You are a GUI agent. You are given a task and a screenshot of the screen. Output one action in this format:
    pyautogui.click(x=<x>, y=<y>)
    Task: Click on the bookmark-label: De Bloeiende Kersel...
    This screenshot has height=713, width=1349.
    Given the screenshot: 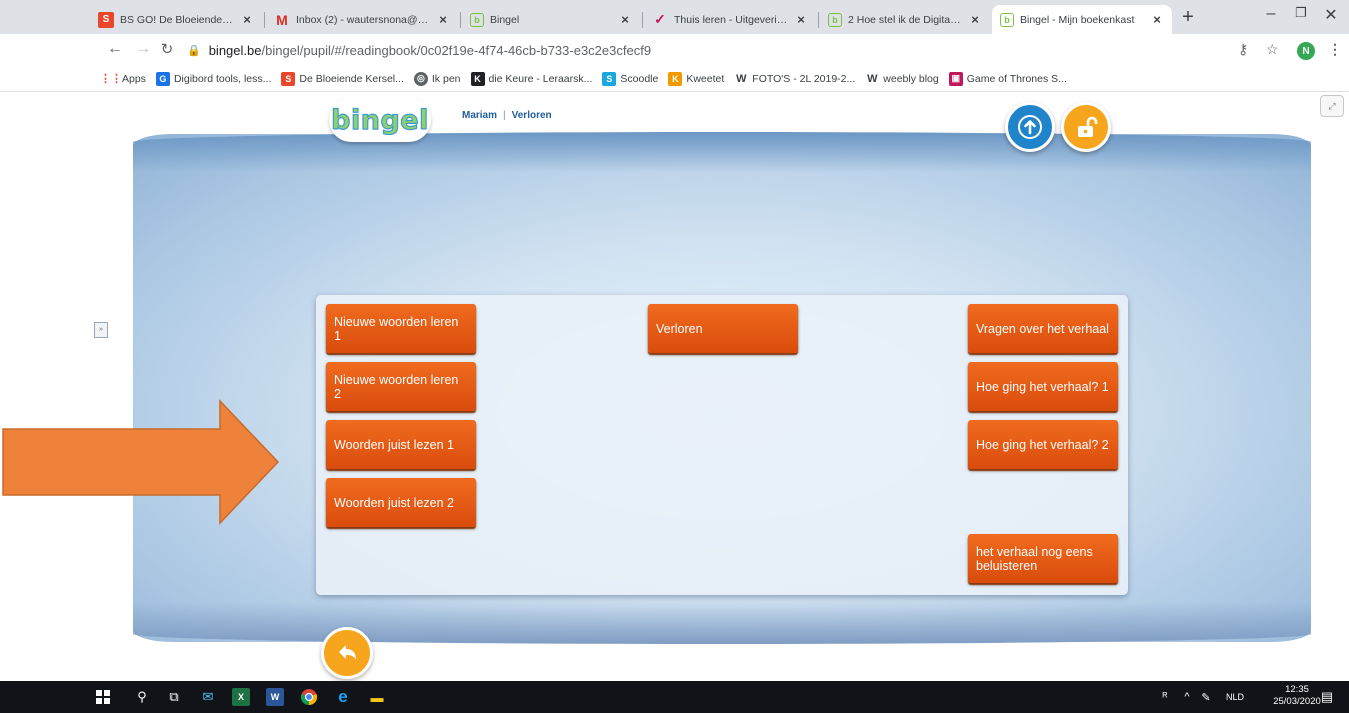 What is the action you would take?
    pyautogui.click(x=351, y=78)
    